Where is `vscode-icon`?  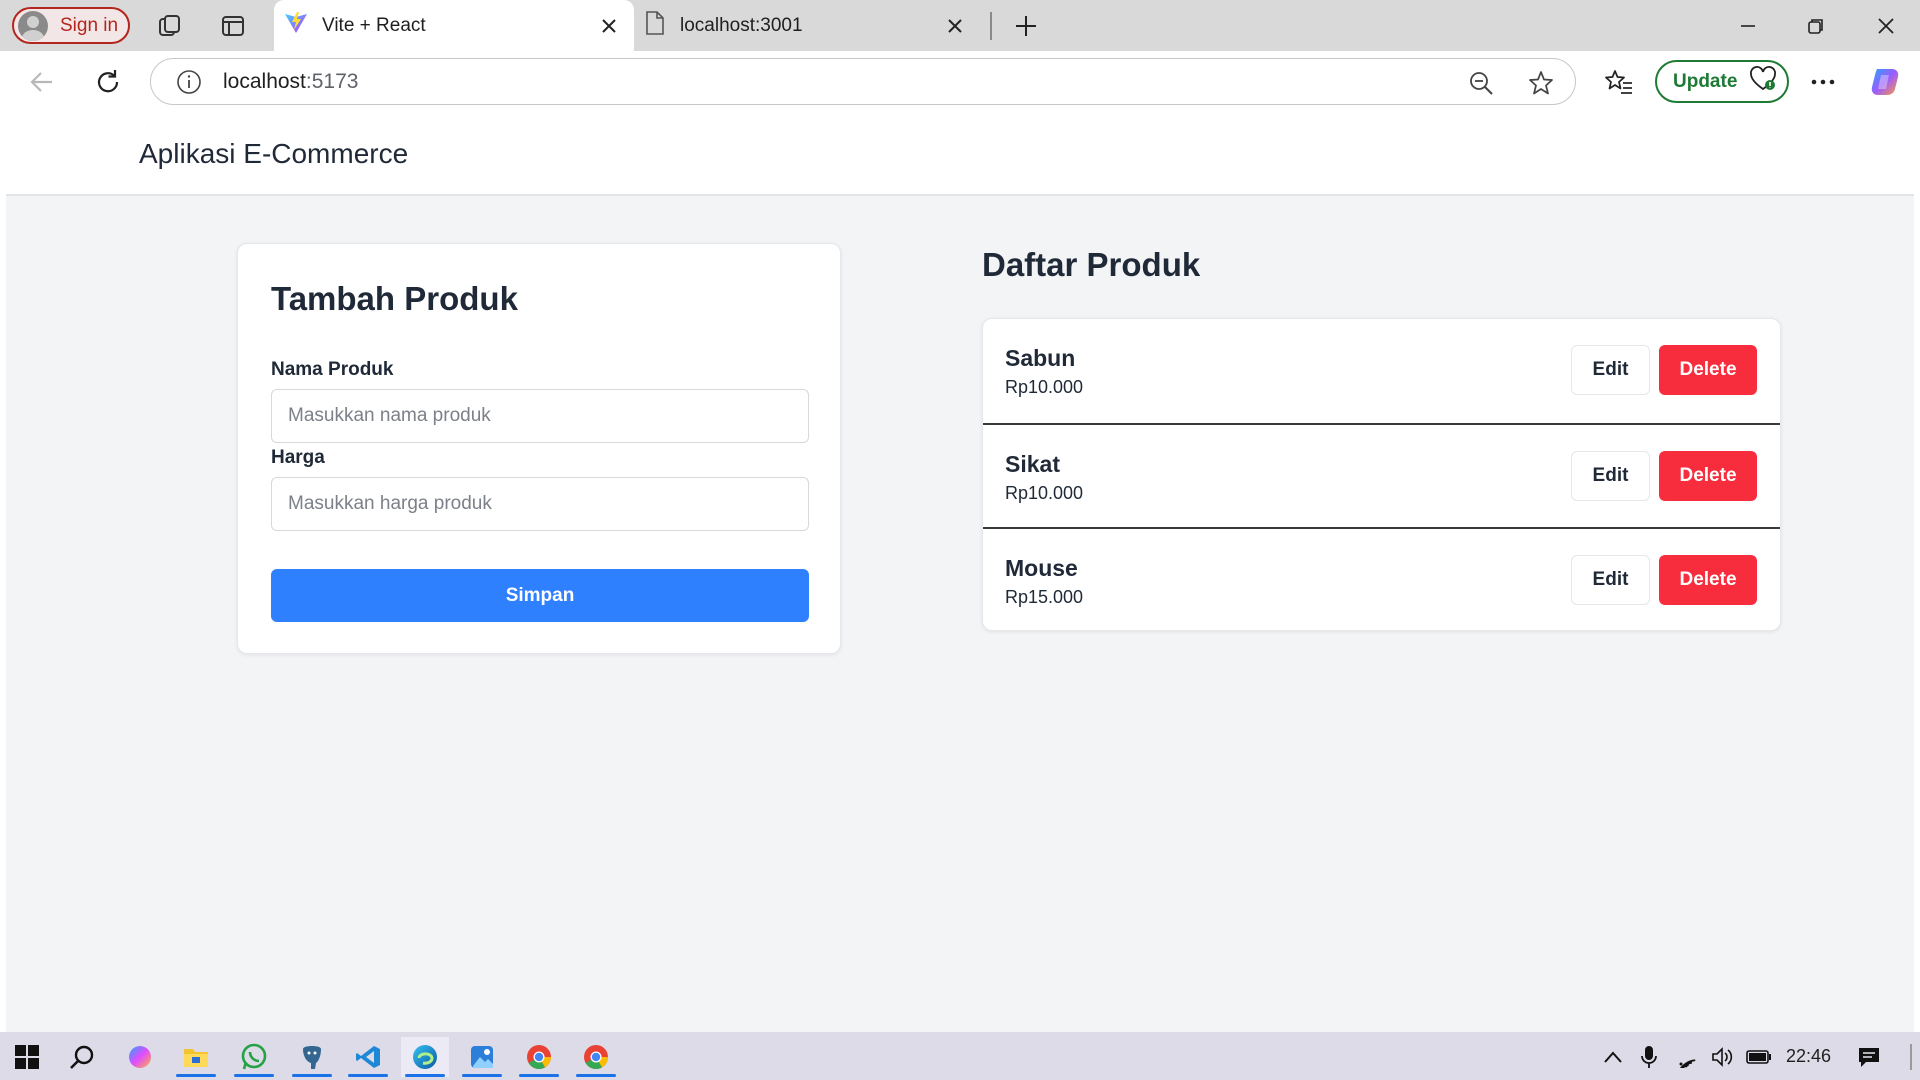 vscode-icon is located at coordinates (368, 1057).